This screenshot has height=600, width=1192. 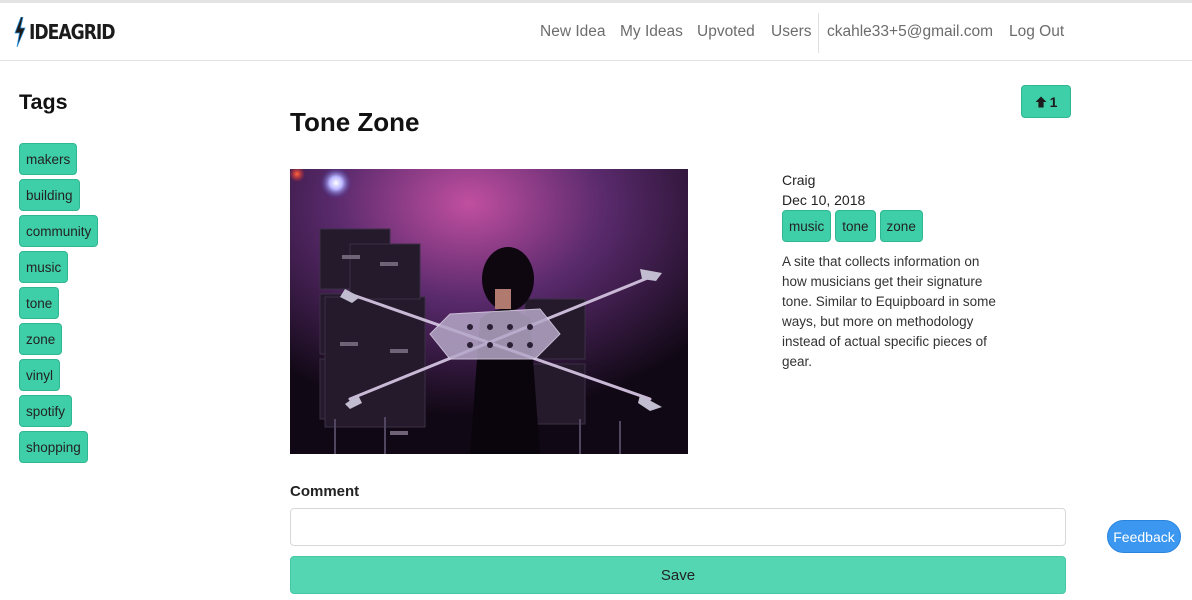 What do you see at coordinates (678, 575) in the screenshot?
I see `save-button: Save` at bounding box center [678, 575].